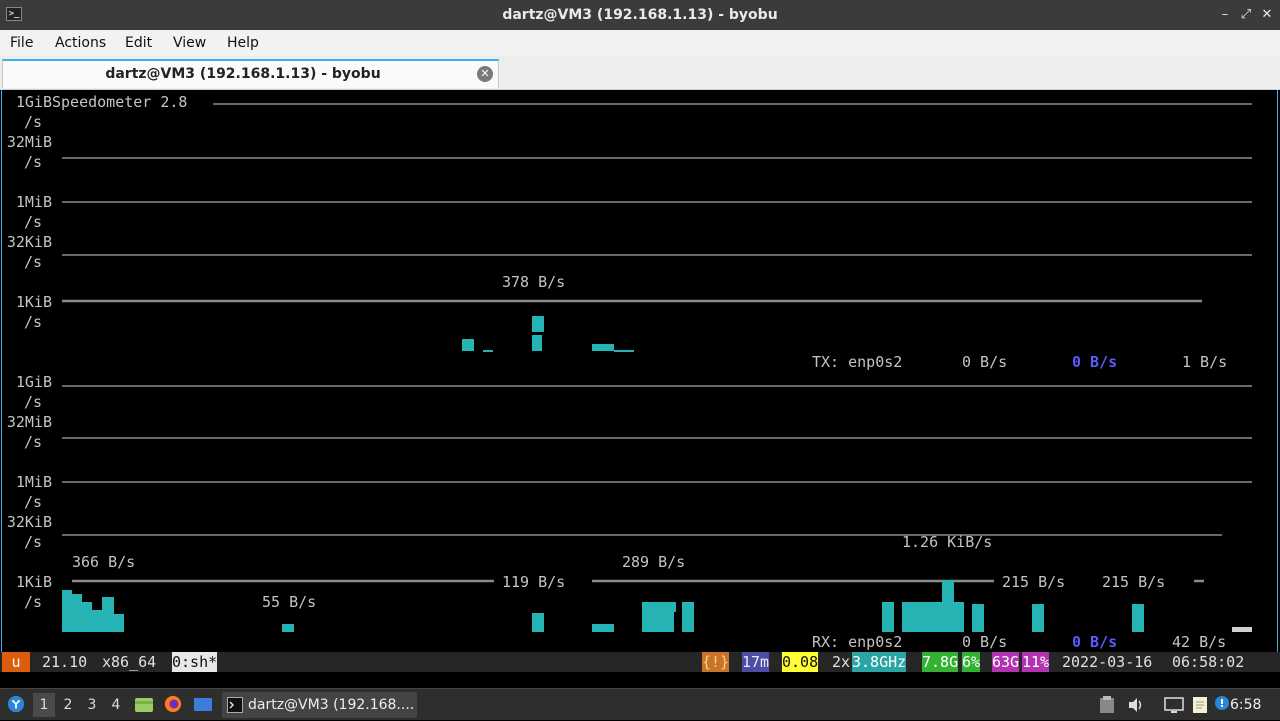 This screenshot has width=1280, height=721. I want to click on menu-help: Help, so click(243, 43).